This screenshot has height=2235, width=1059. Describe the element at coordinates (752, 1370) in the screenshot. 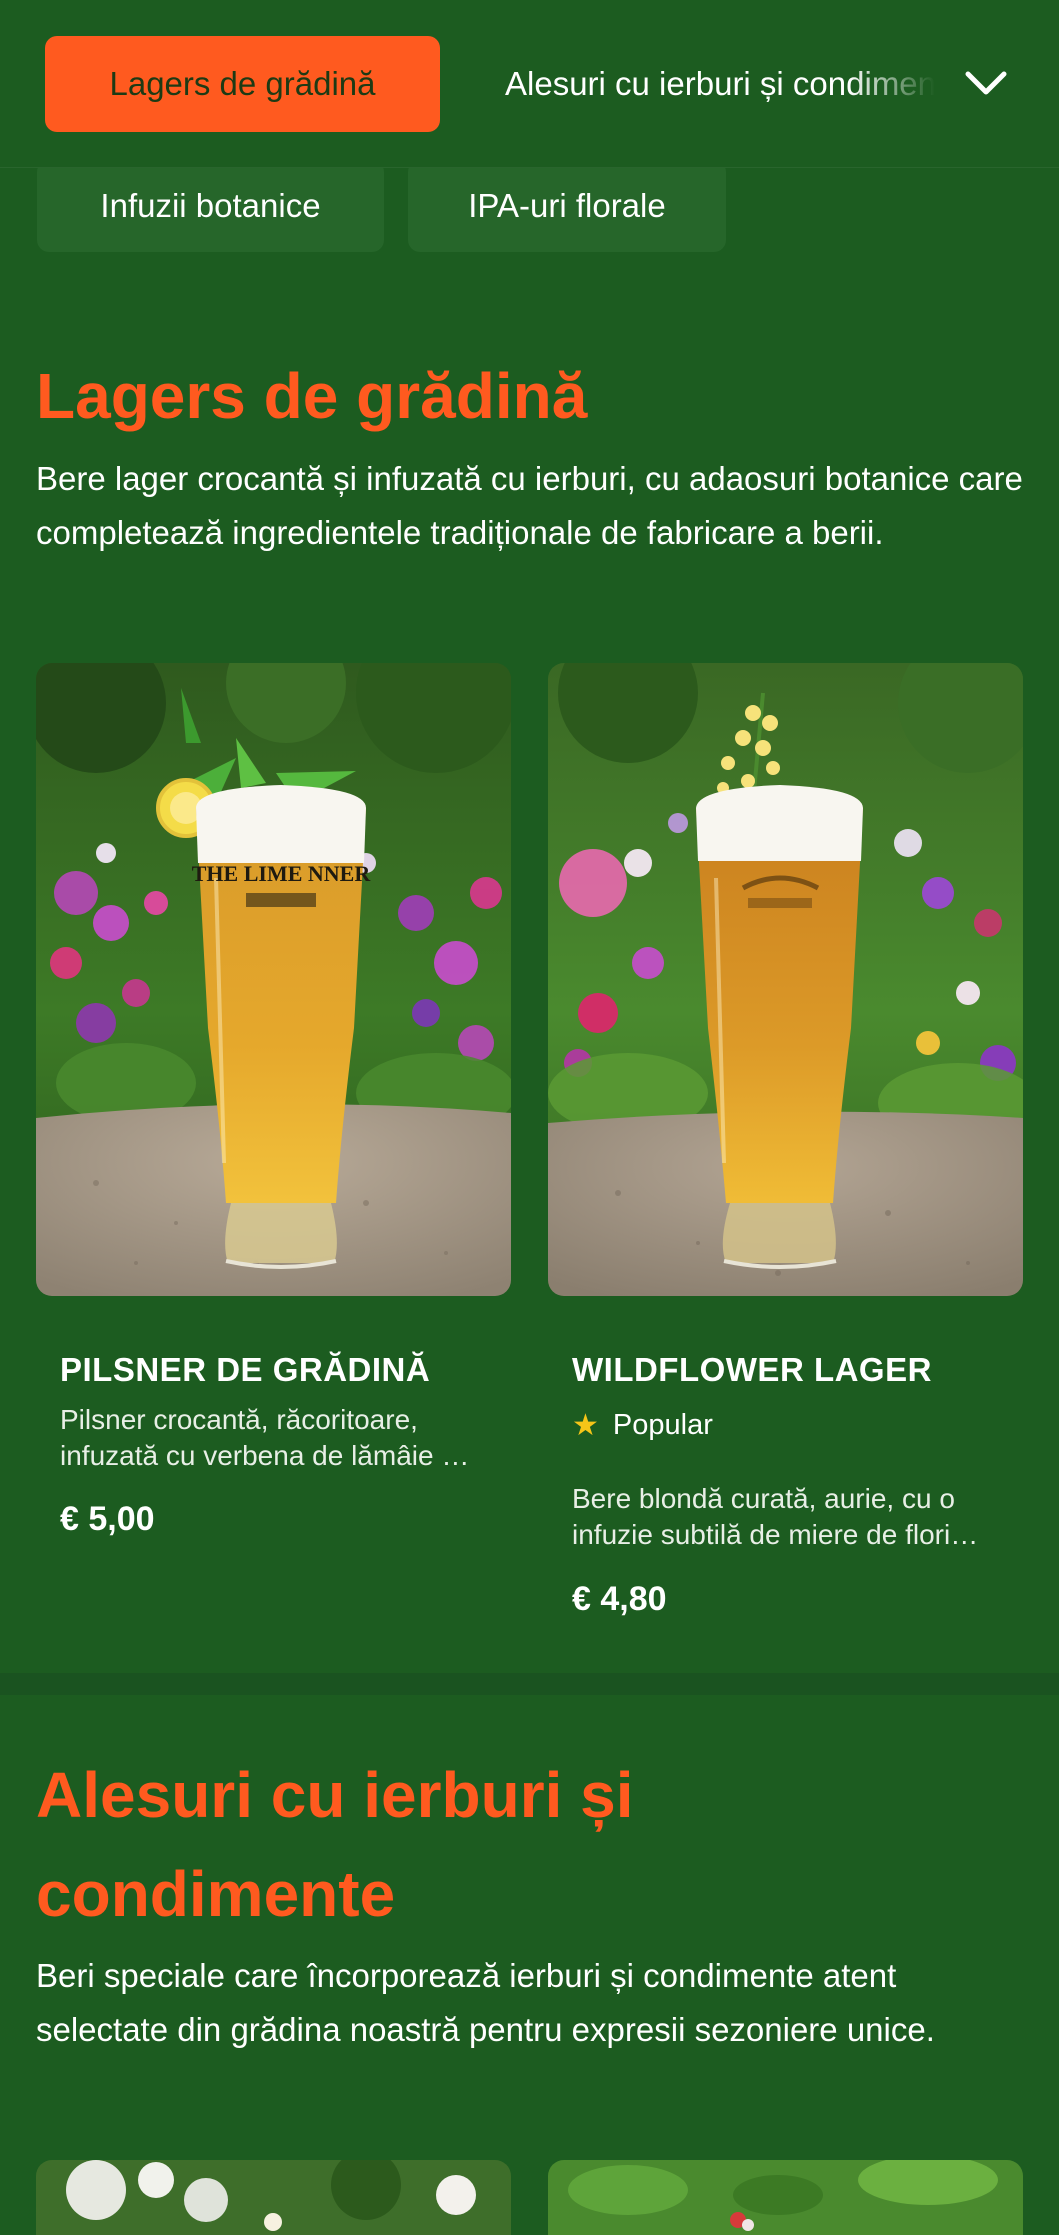

I see `product-name-wildflower: WILDFLOWER LAGER` at that location.